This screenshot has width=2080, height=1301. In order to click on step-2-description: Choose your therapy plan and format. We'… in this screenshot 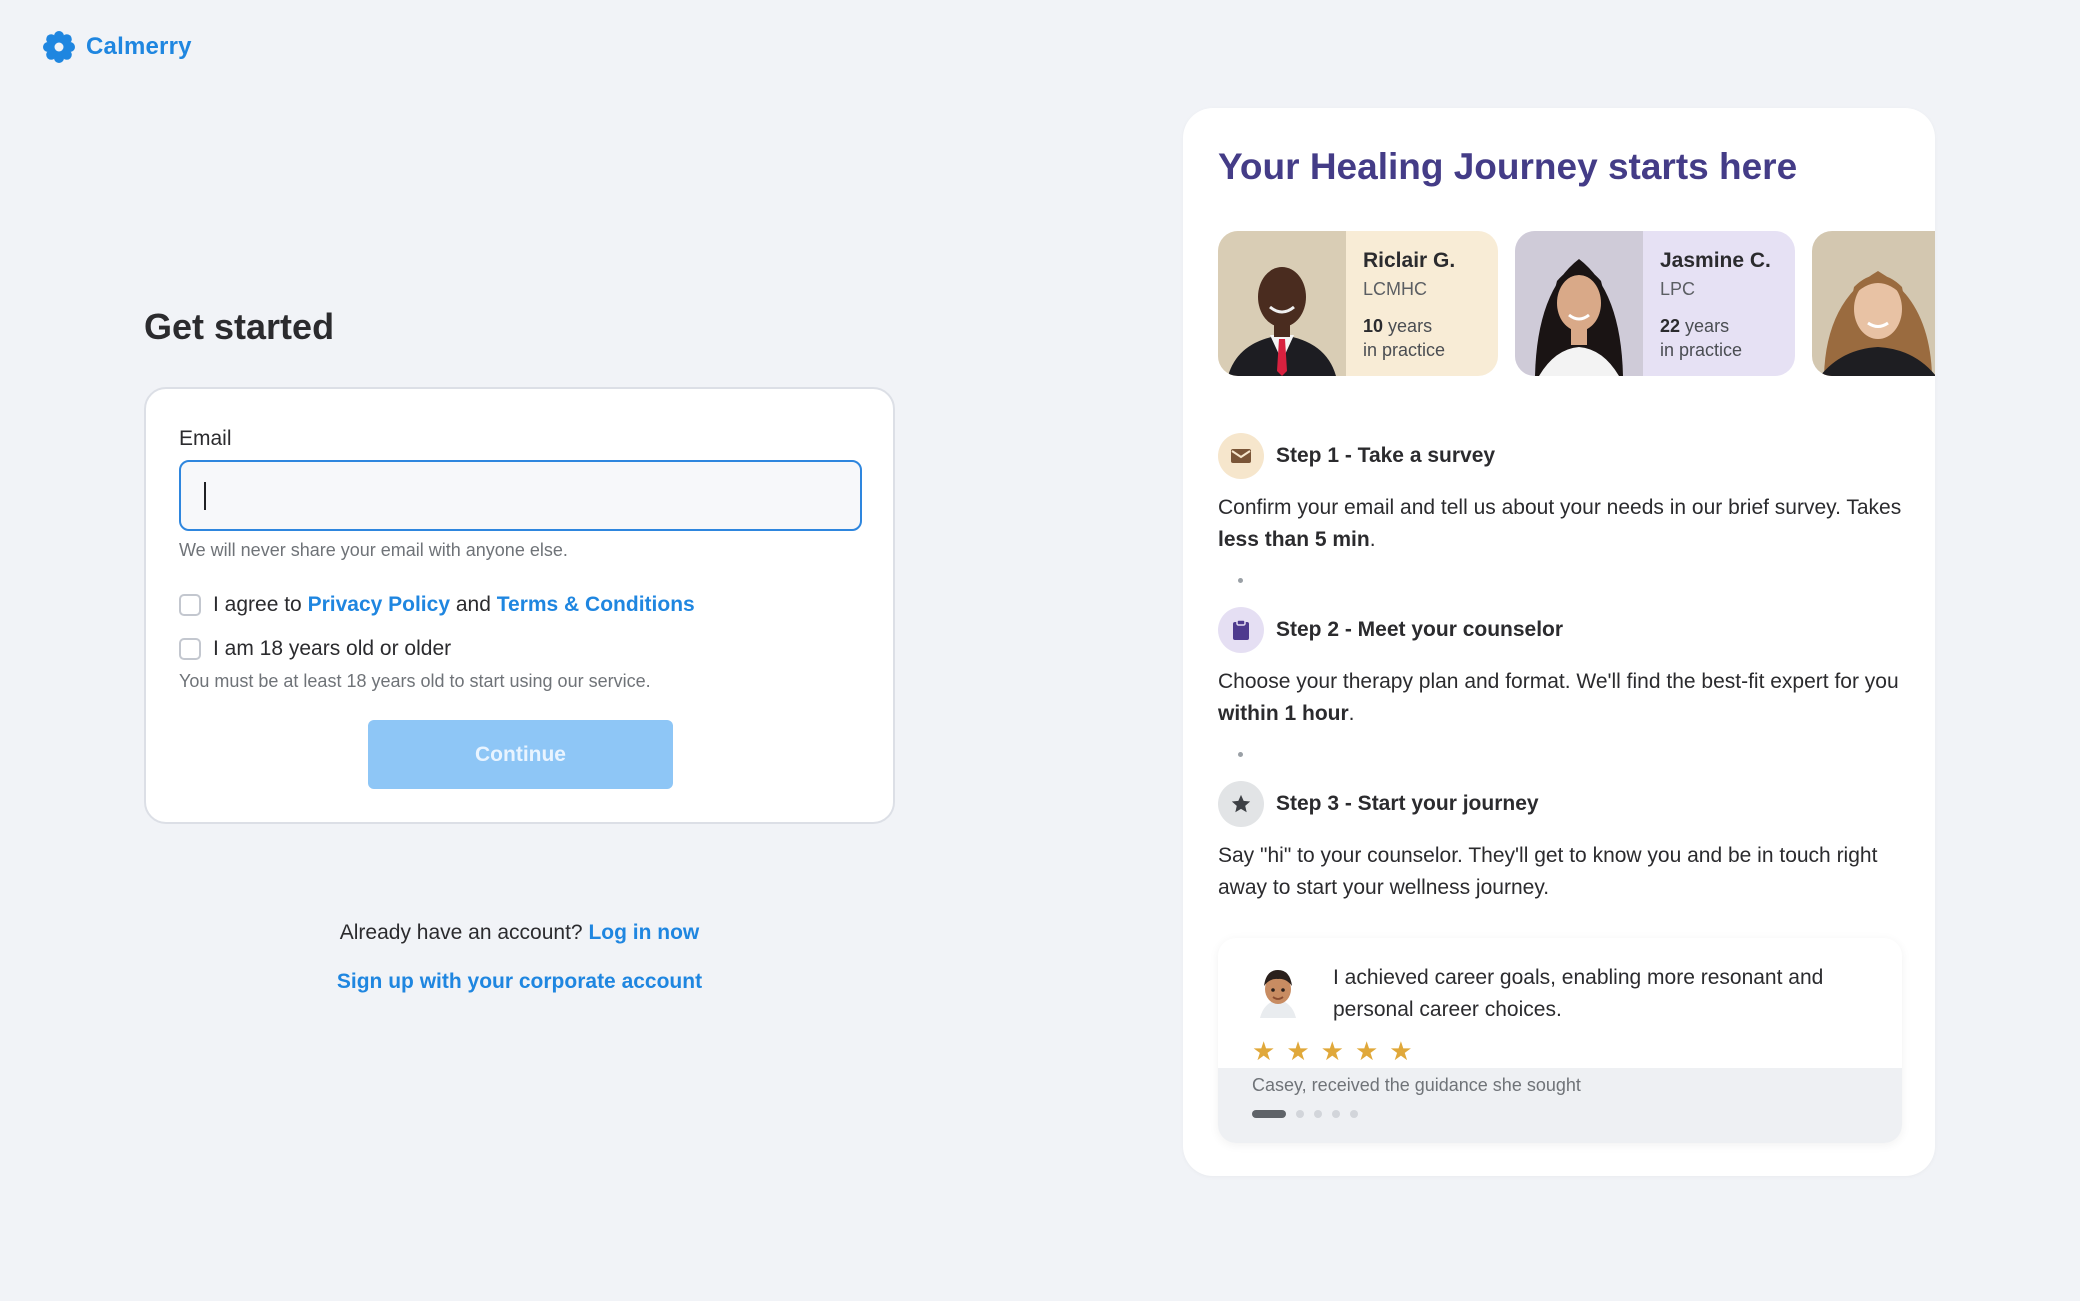, I will do `click(1563, 698)`.